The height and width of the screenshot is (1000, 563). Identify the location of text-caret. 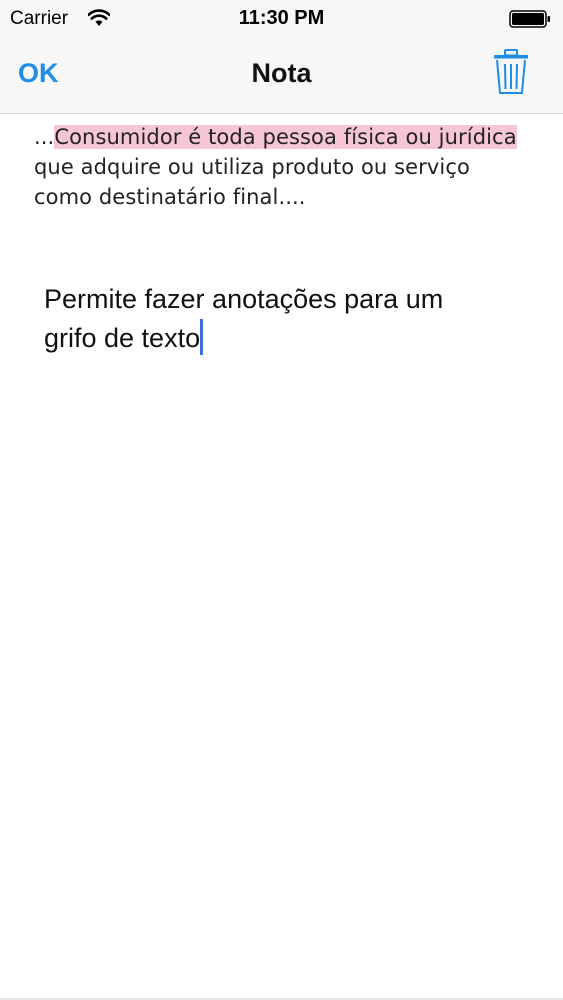
(202, 337).